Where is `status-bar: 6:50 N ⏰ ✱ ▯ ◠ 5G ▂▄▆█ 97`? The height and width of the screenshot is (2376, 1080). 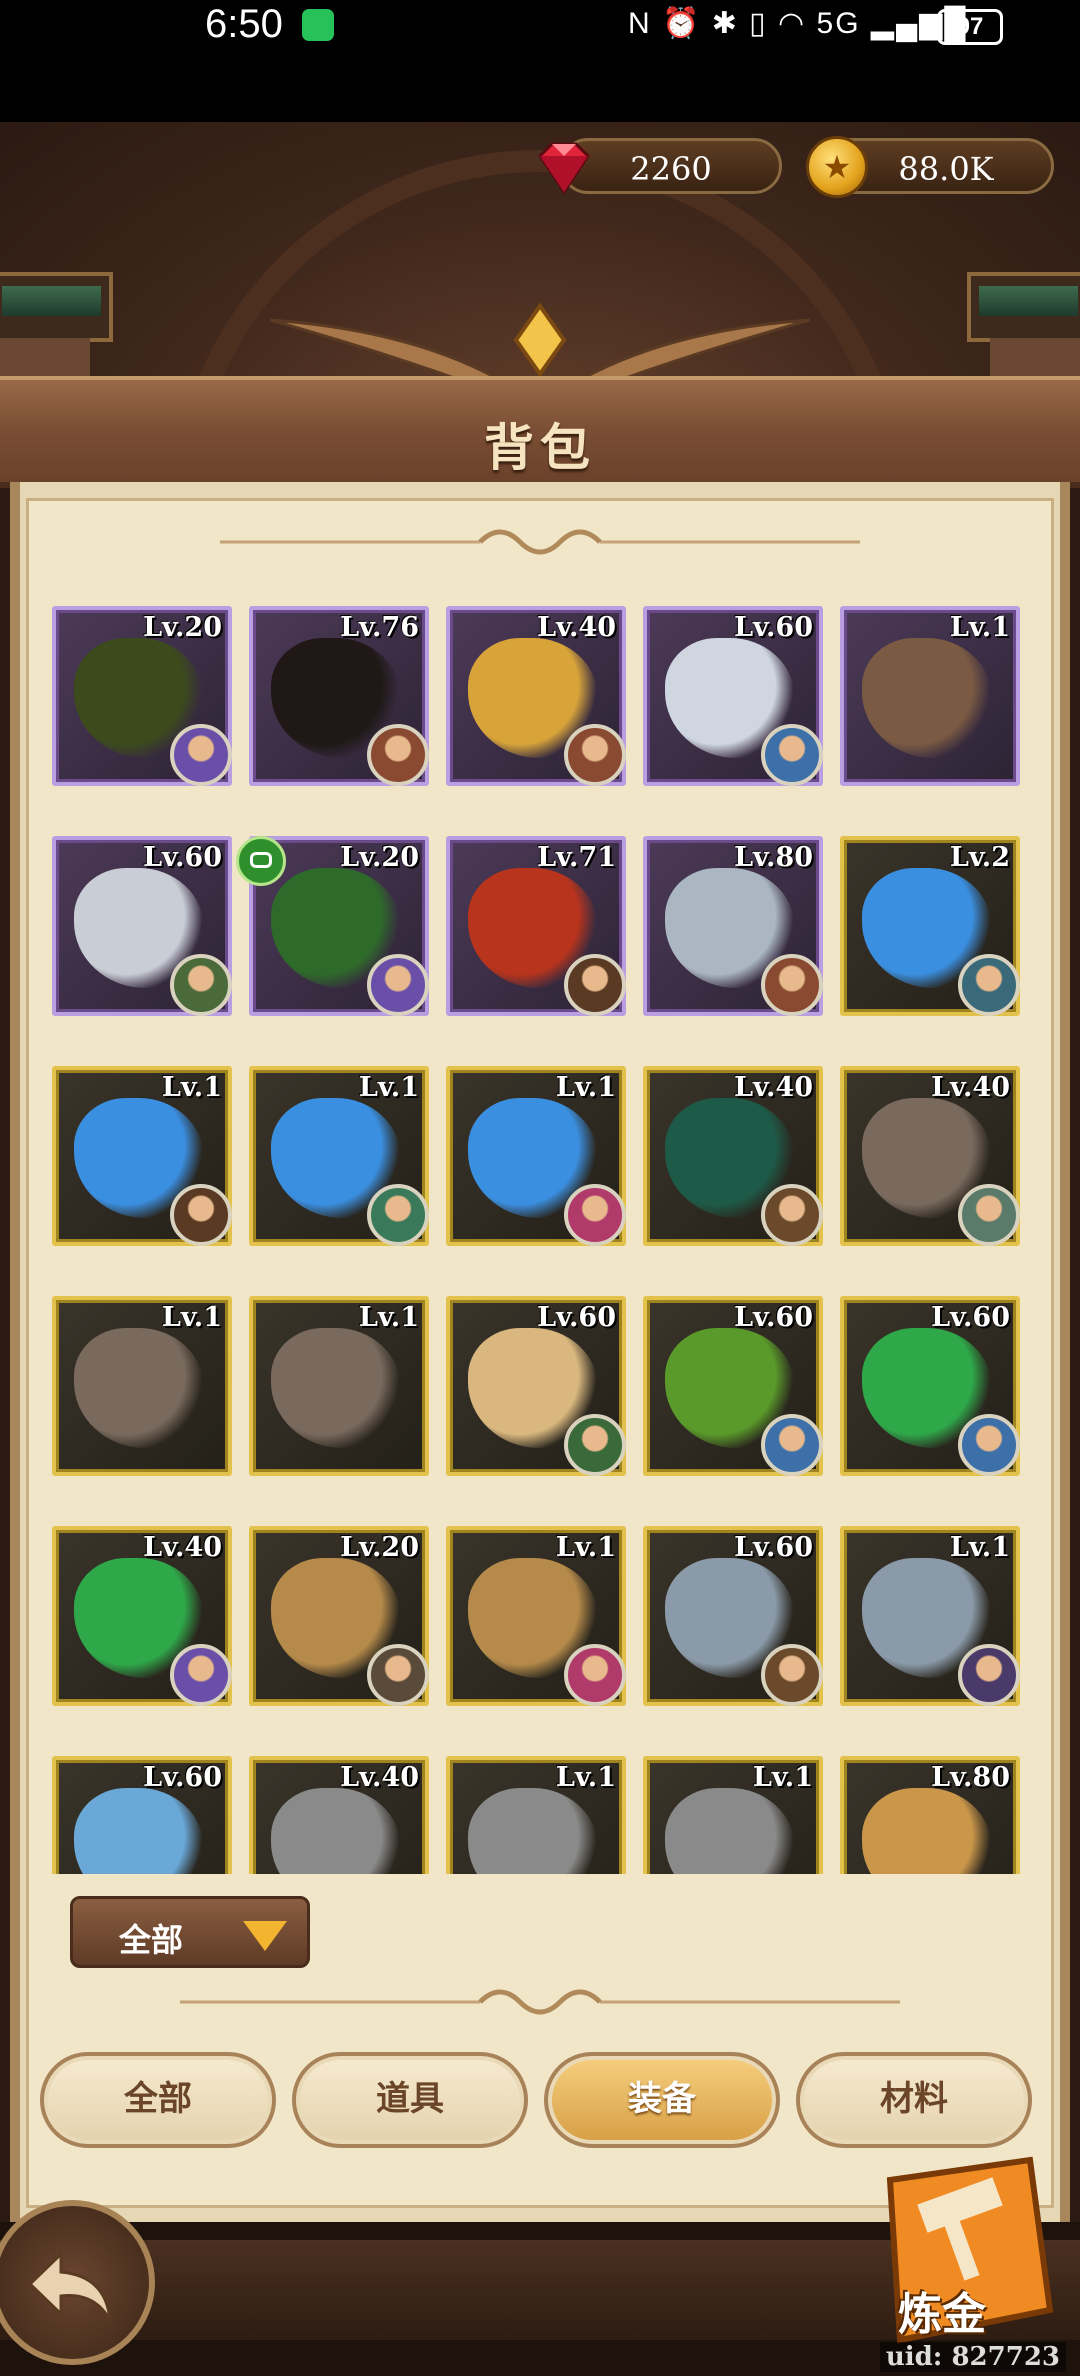 status-bar: 6:50 N ⏰ ✱ ▯ ◠ 5G ▂▄▆█ 97 is located at coordinates (540, 26).